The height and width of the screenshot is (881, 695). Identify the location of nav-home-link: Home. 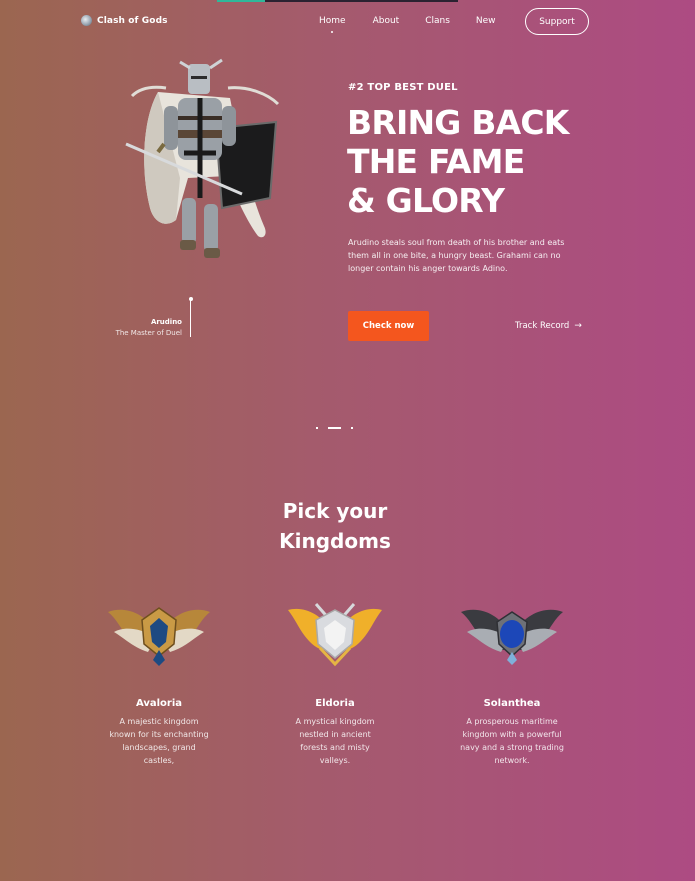
(332, 24).